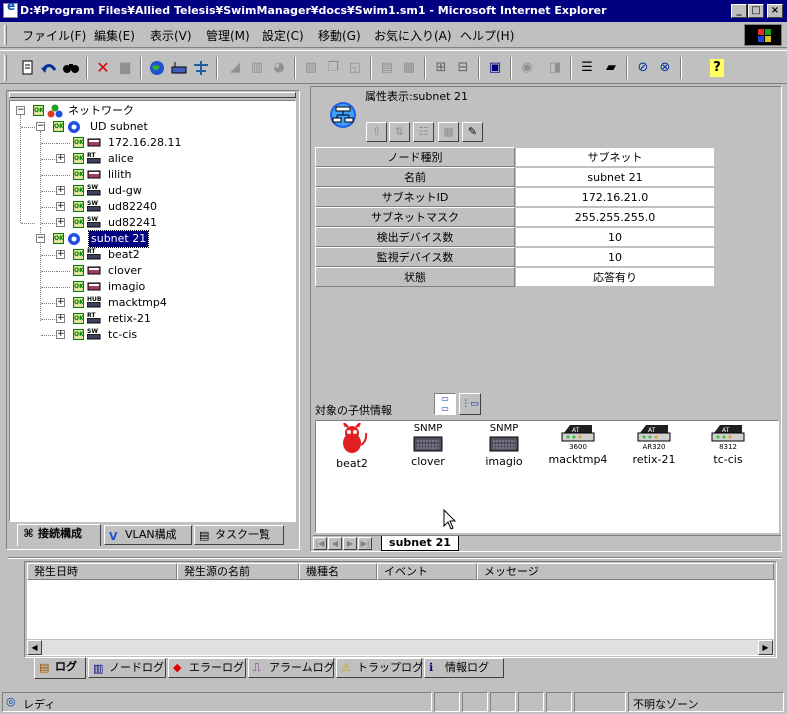  What do you see at coordinates (352, 446) in the screenshot?
I see `child-device-0: beat2` at bounding box center [352, 446].